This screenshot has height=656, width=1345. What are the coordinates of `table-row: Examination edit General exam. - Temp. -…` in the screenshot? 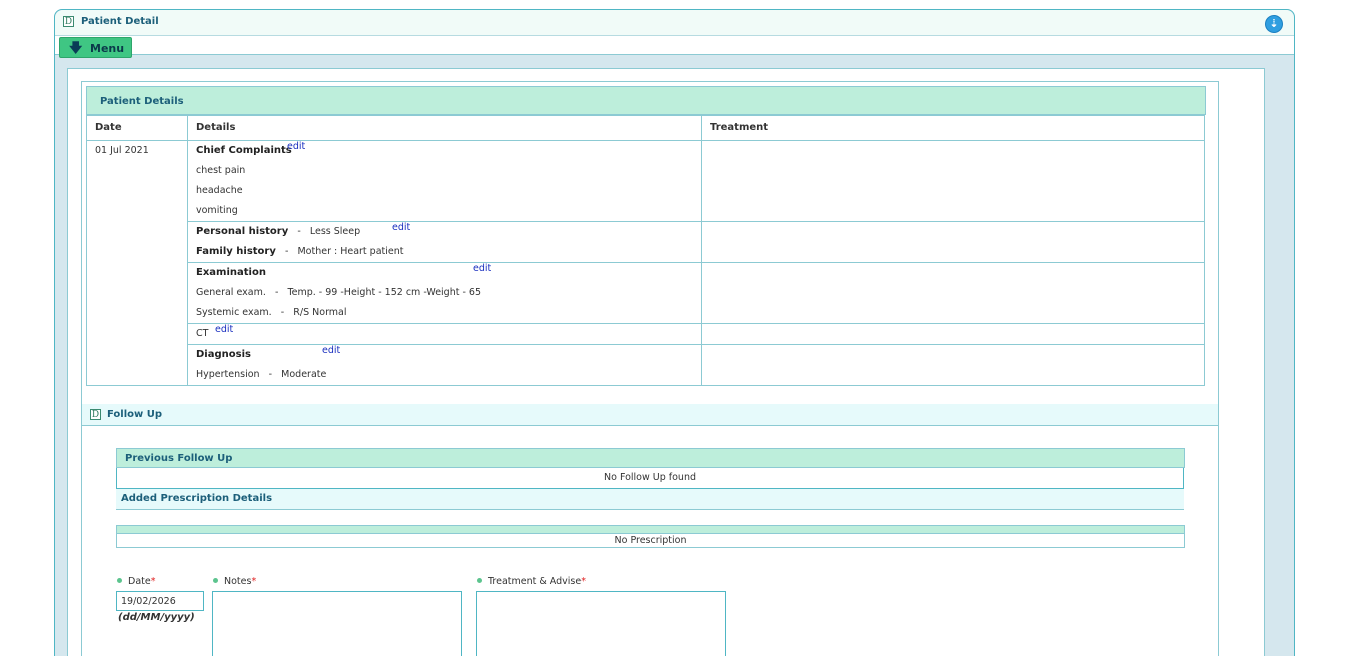 It's located at (646, 293).